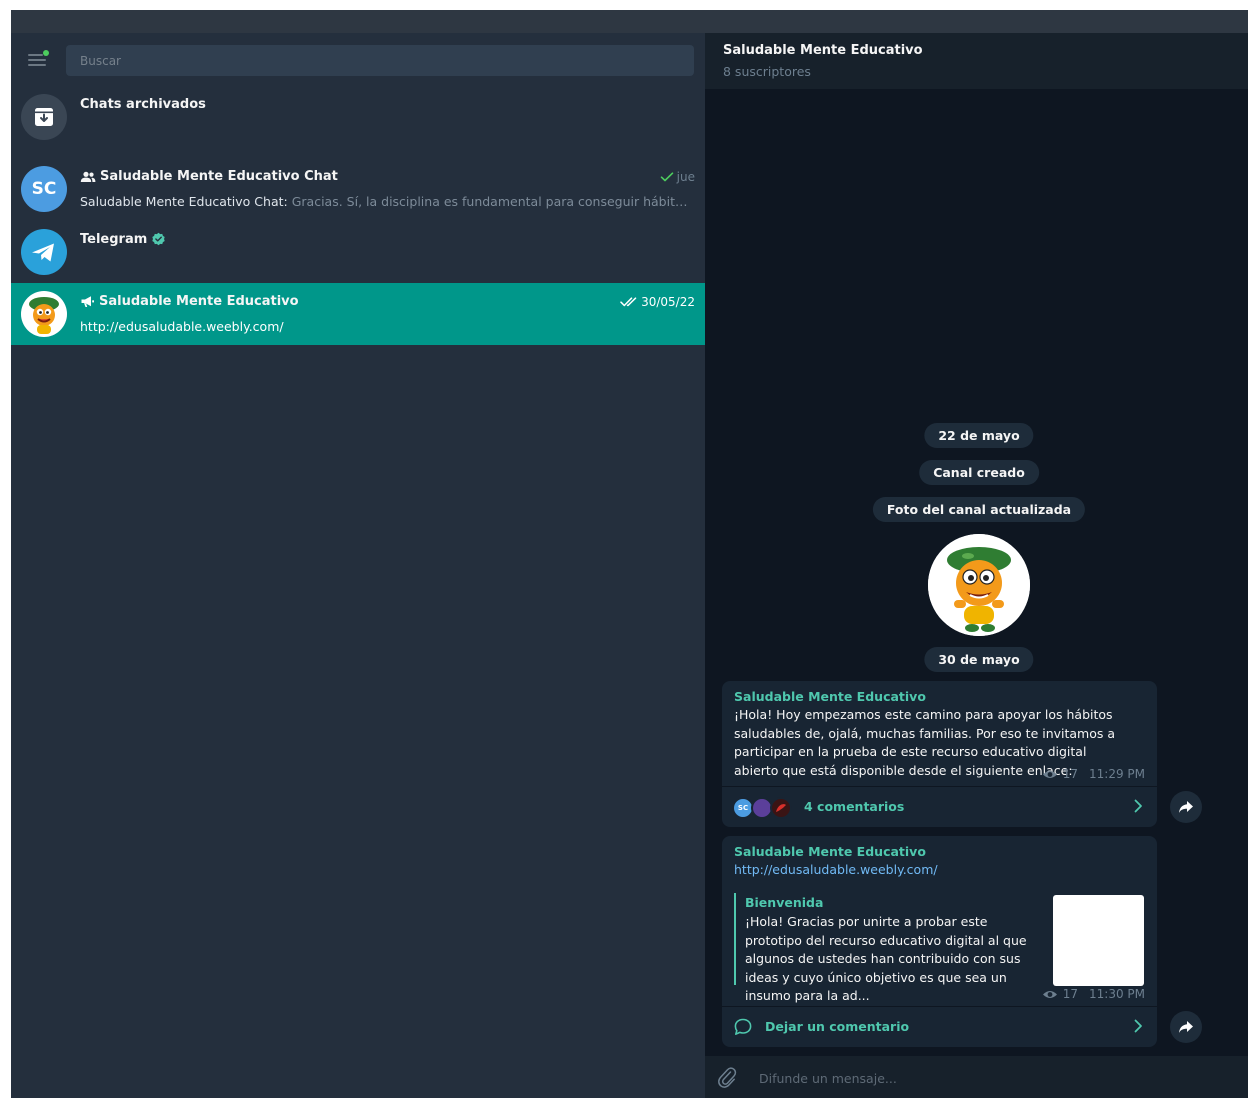  Describe the element at coordinates (628, 302) in the screenshot. I see `double-check-icon` at that location.